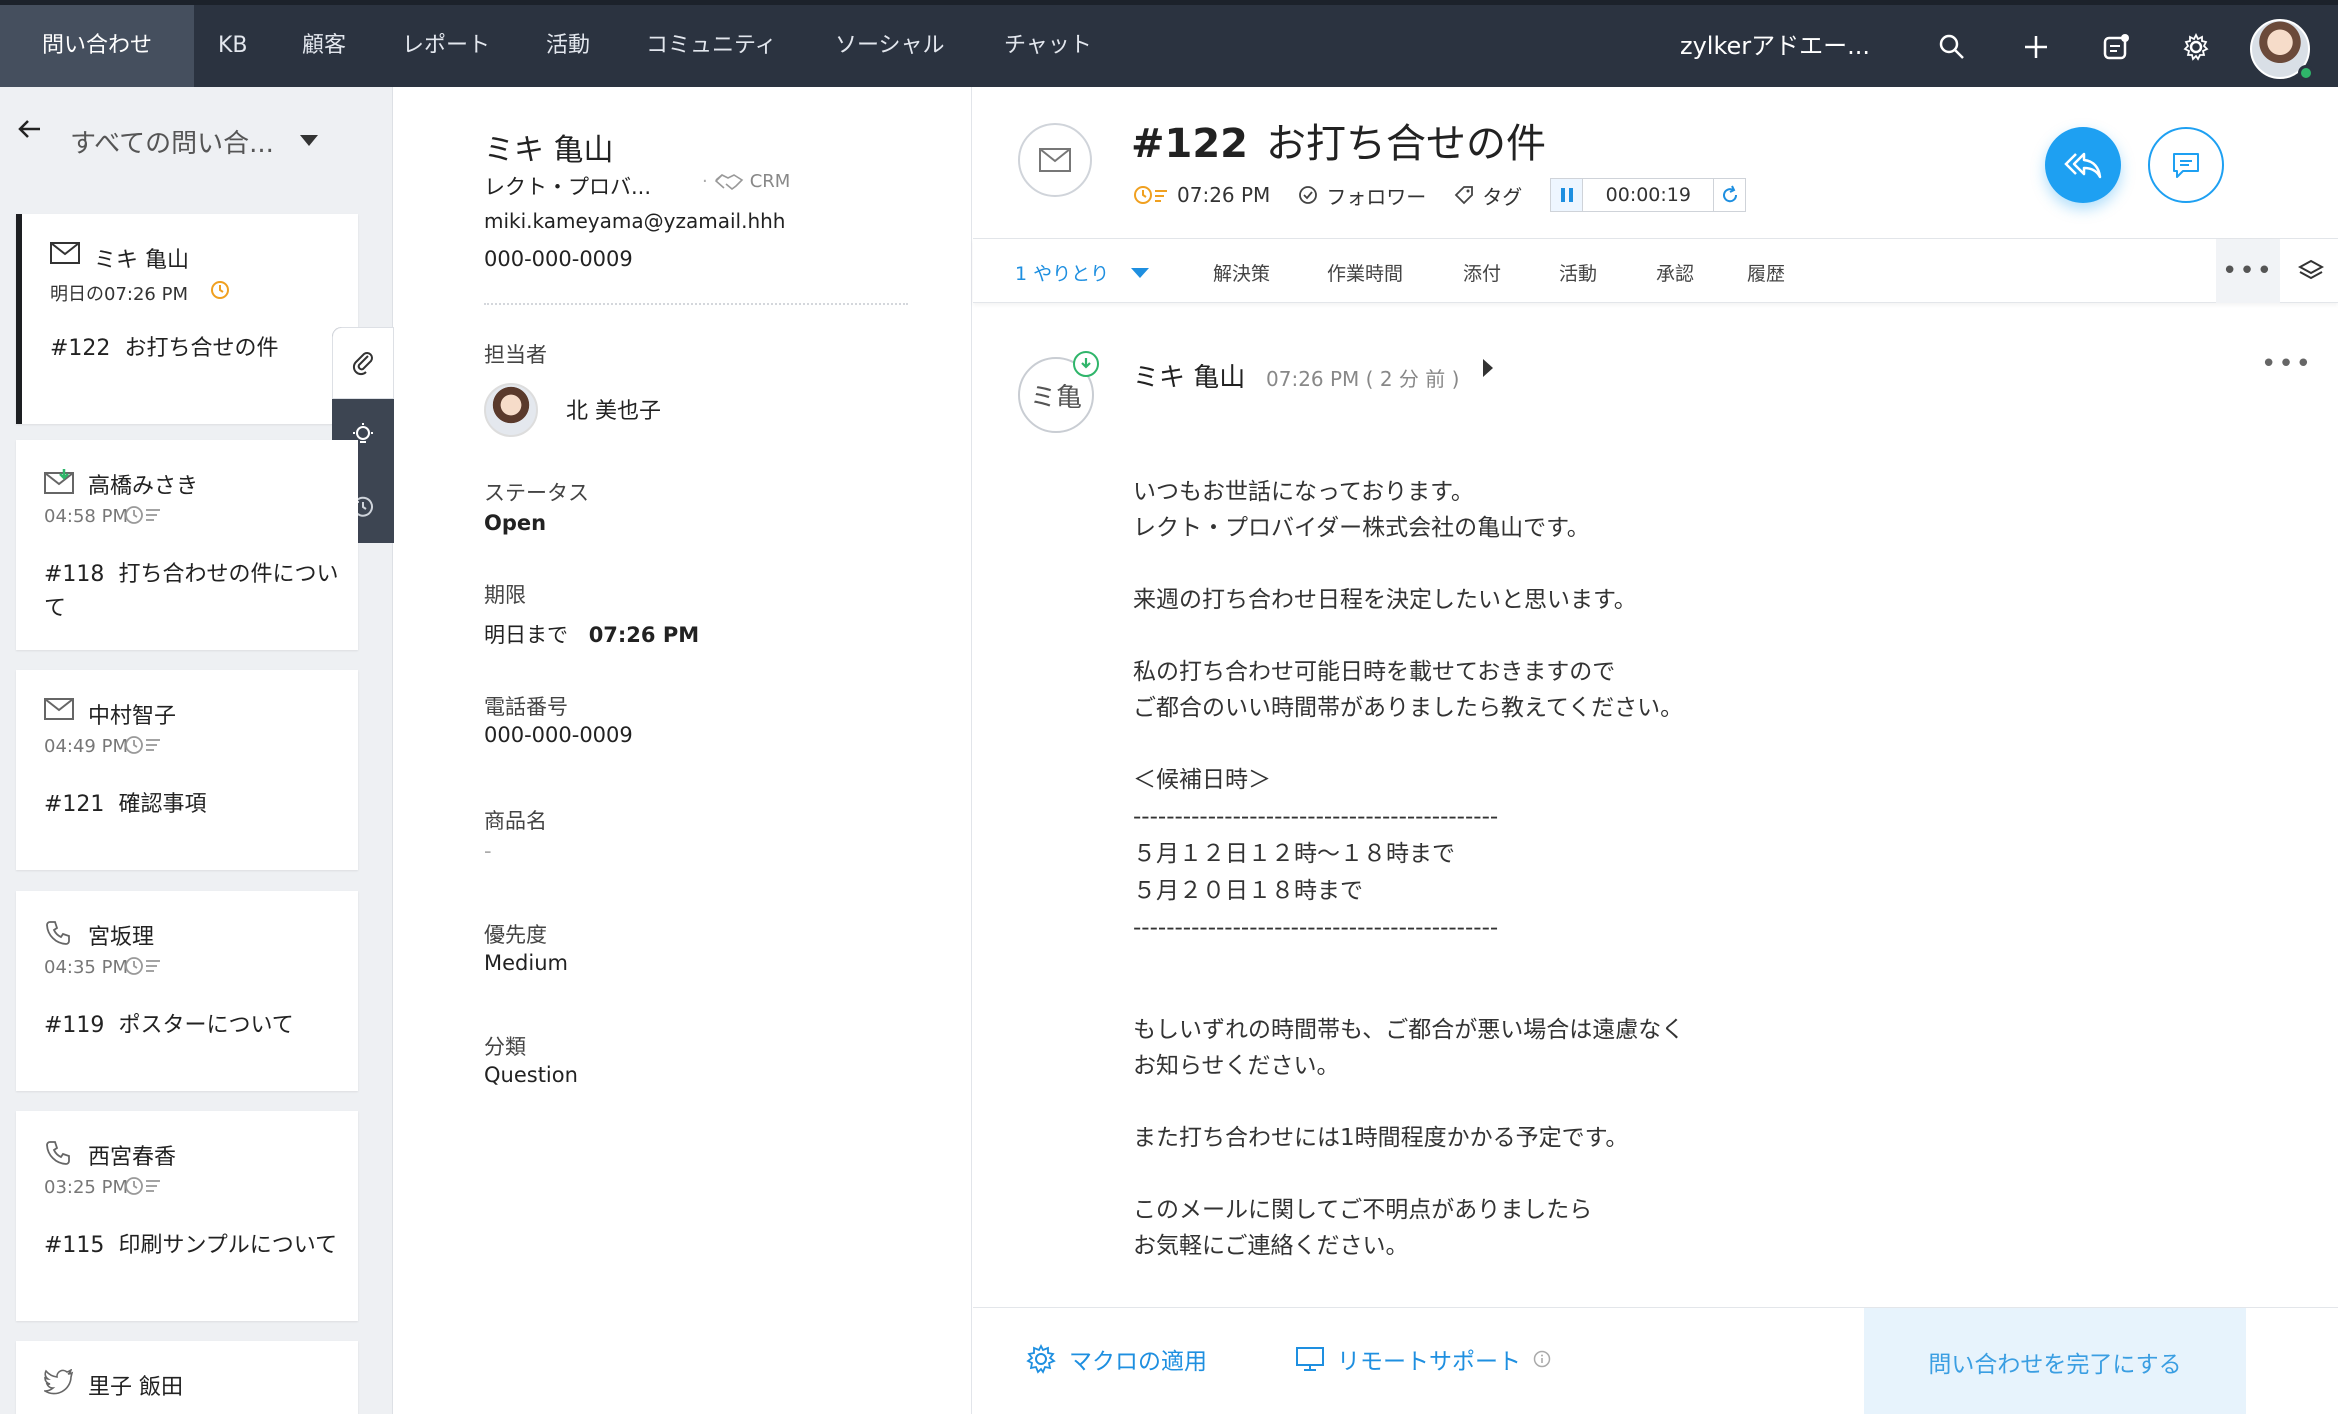 This screenshot has width=2338, height=1414. Describe the element at coordinates (187, 319) in the screenshot. I see `ticket-card: ミキ 亀山 明日の07:26 PM #122 お打ち合せの件` at that location.